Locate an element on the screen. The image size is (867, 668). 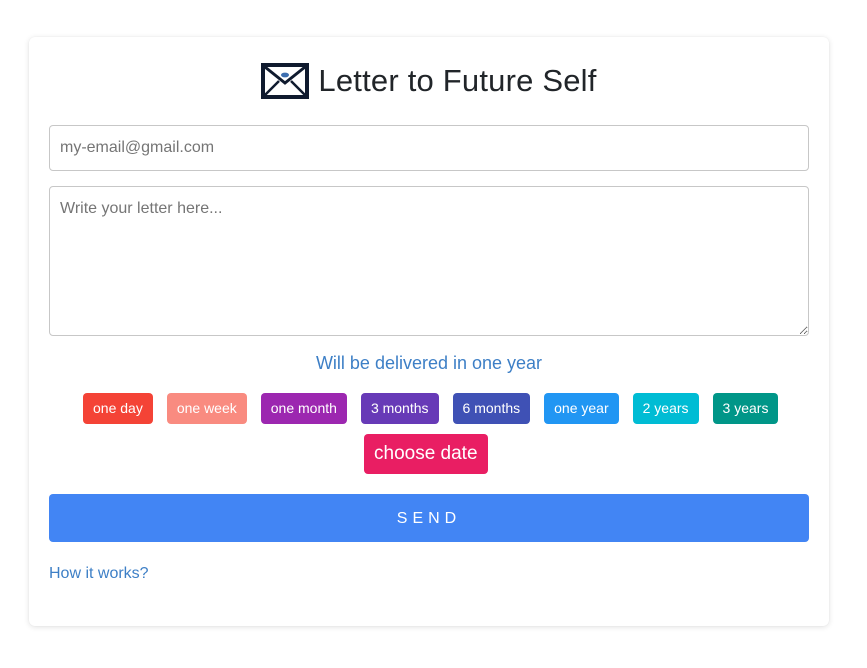
how-it-works-link: How it works? is located at coordinates (99, 574).